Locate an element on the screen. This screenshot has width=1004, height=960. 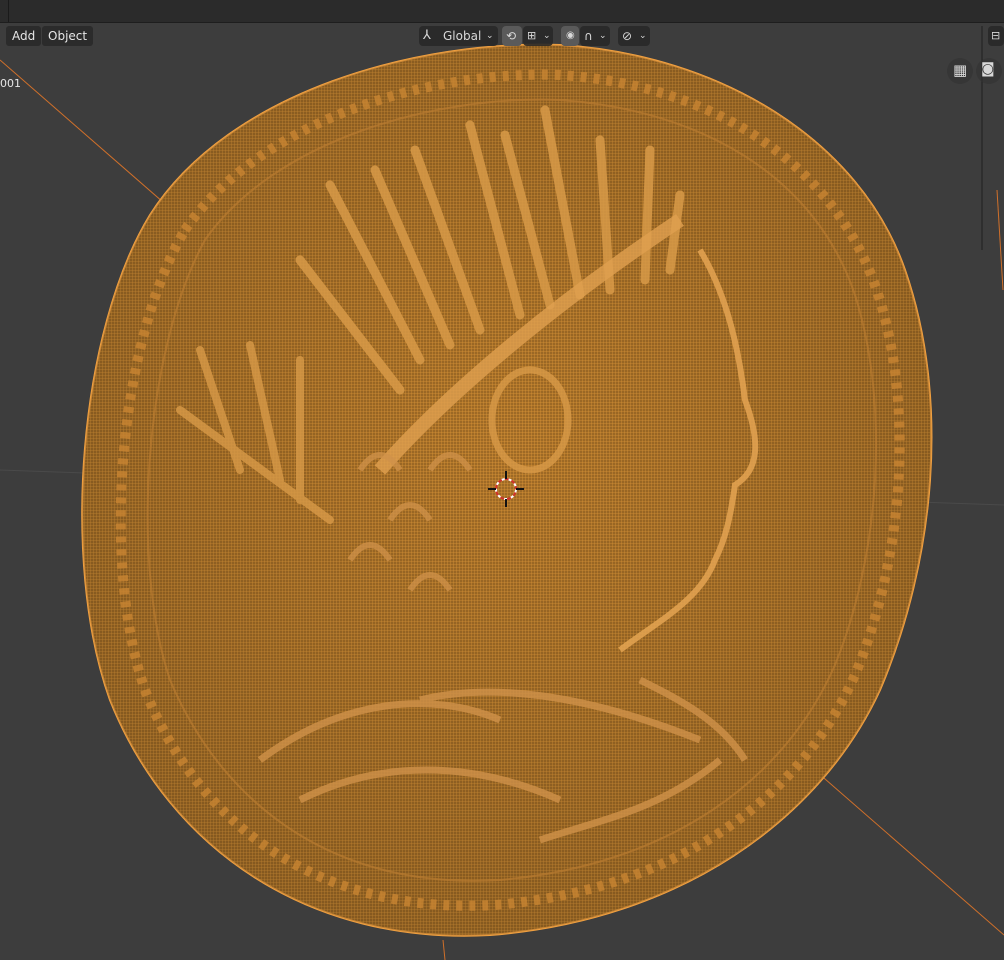
falloff-dropdown: ∩ ⌄ is located at coordinates (595, 36).